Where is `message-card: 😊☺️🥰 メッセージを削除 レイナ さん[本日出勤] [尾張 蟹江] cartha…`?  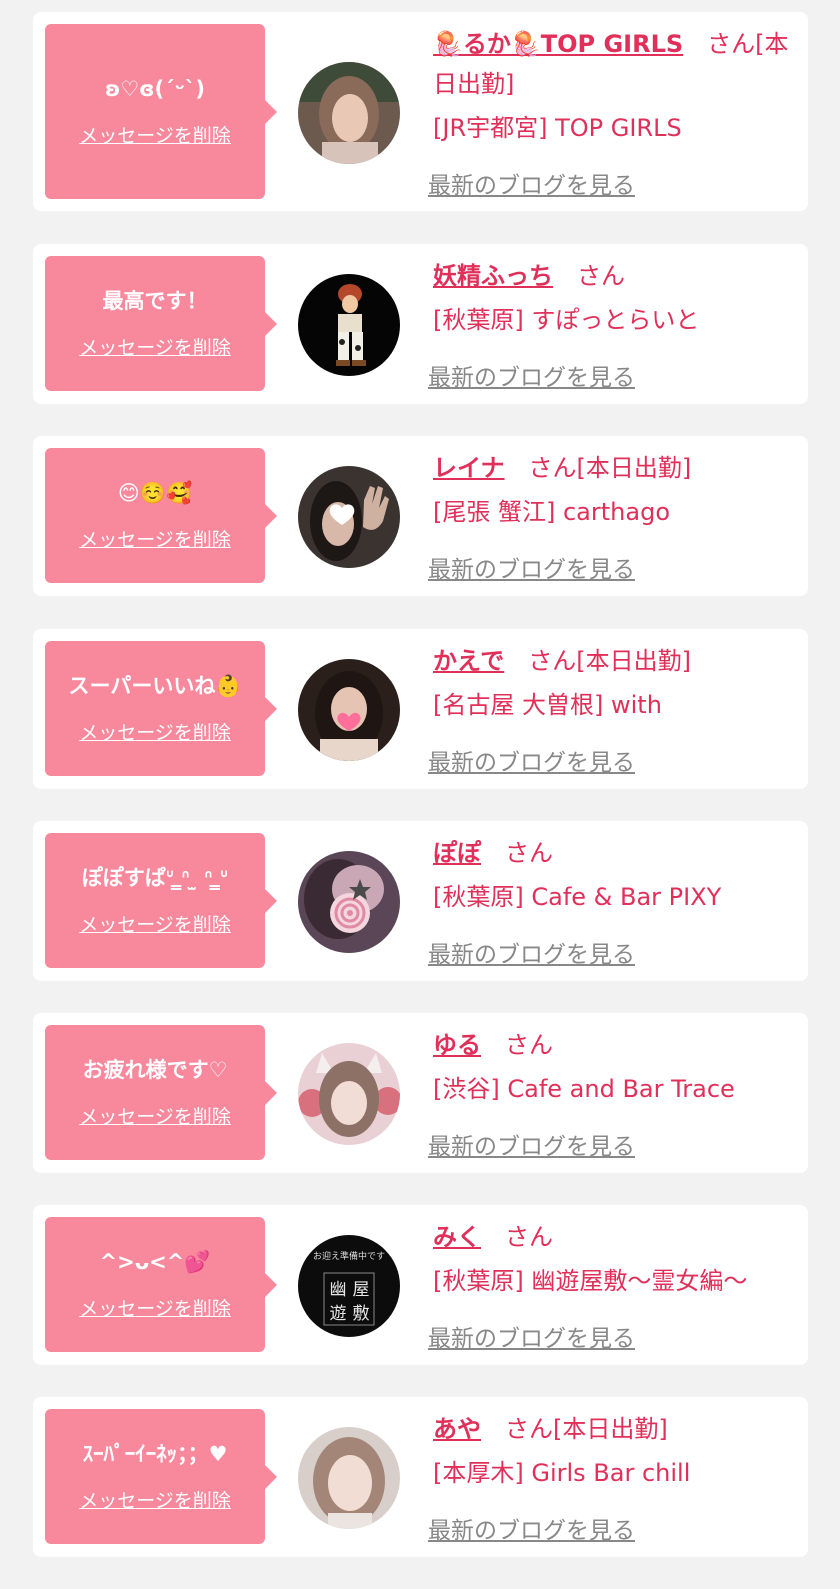 message-card: 😊☺️🥰 メッセージを削除 レイナ さん[本日出勤] [尾張 蟹江] cartha… is located at coordinates (420, 516).